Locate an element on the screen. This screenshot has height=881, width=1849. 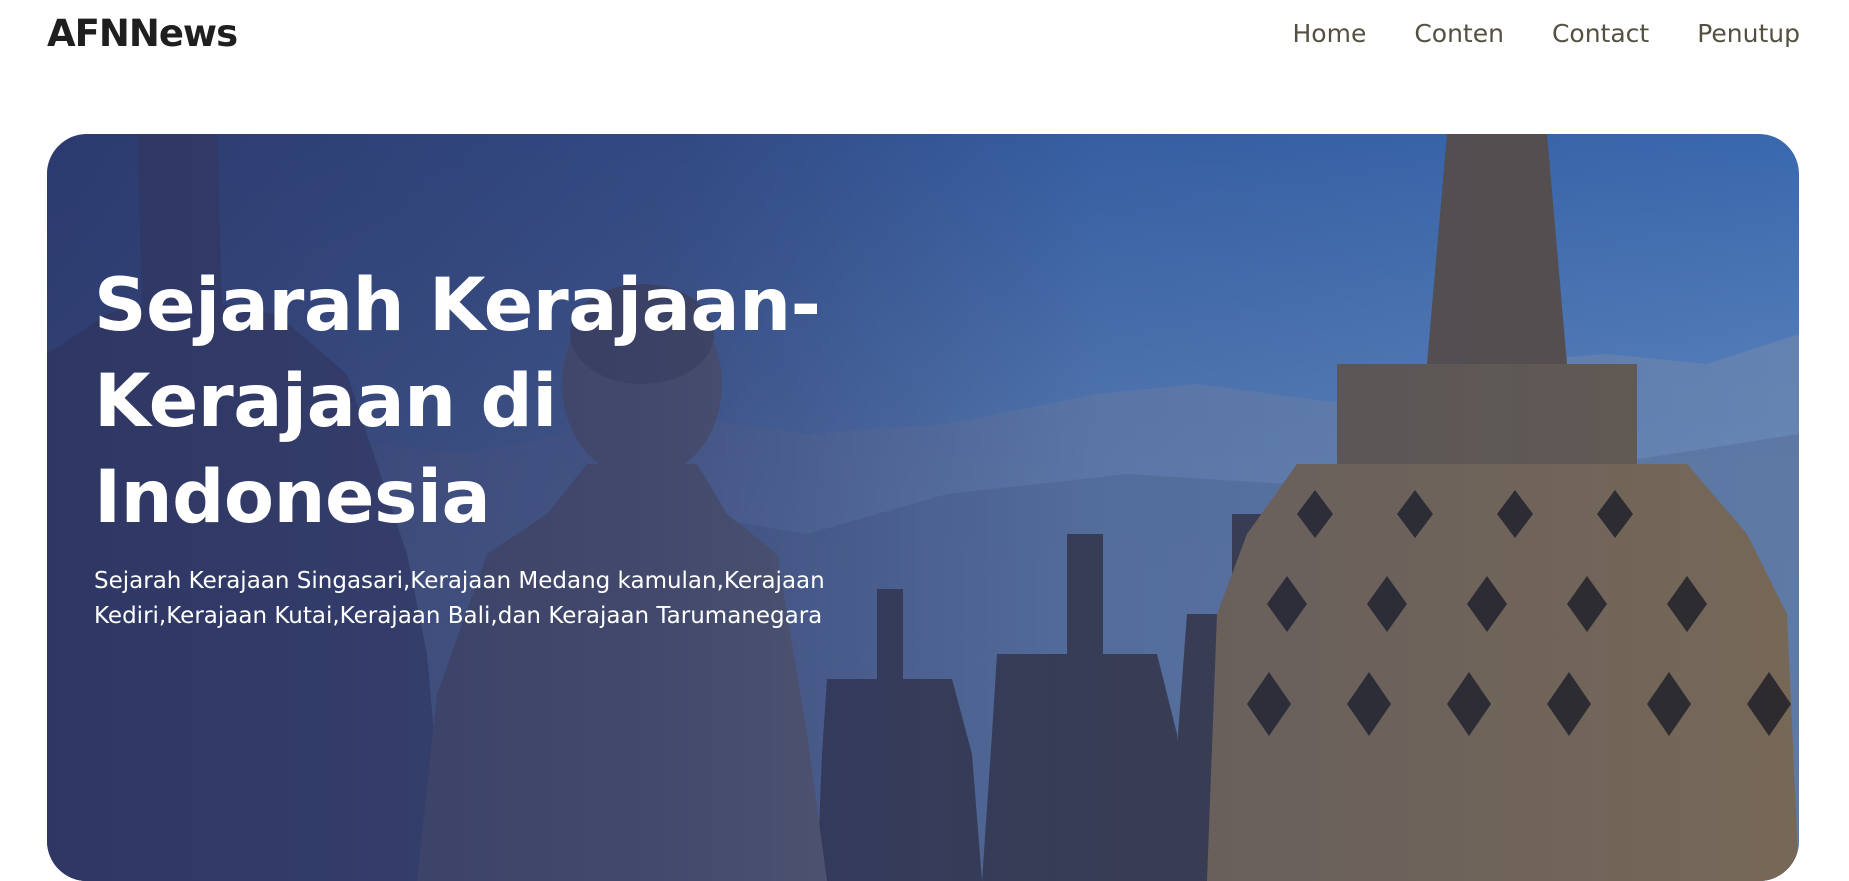
hero-title: Sejarah Kerajaan-Kerajaan di Indonesia is located at coordinates (457, 401).